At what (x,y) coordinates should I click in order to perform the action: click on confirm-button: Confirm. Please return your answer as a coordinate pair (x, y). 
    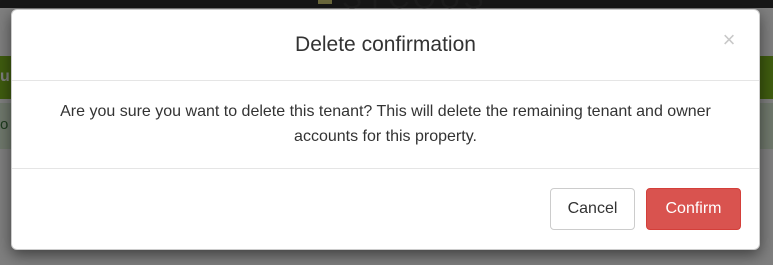
    Looking at the image, I should click on (693, 209).